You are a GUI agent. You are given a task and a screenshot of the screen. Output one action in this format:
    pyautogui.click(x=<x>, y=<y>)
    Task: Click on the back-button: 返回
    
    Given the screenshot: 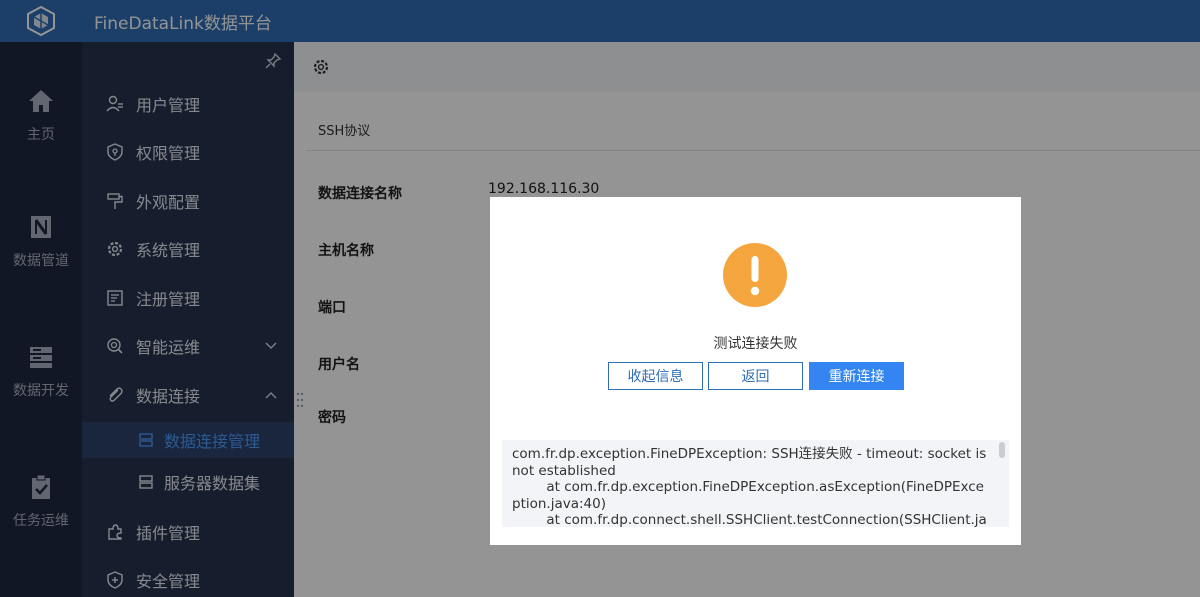 What is the action you would take?
    pyautogui.click(x=755, y=376)
    